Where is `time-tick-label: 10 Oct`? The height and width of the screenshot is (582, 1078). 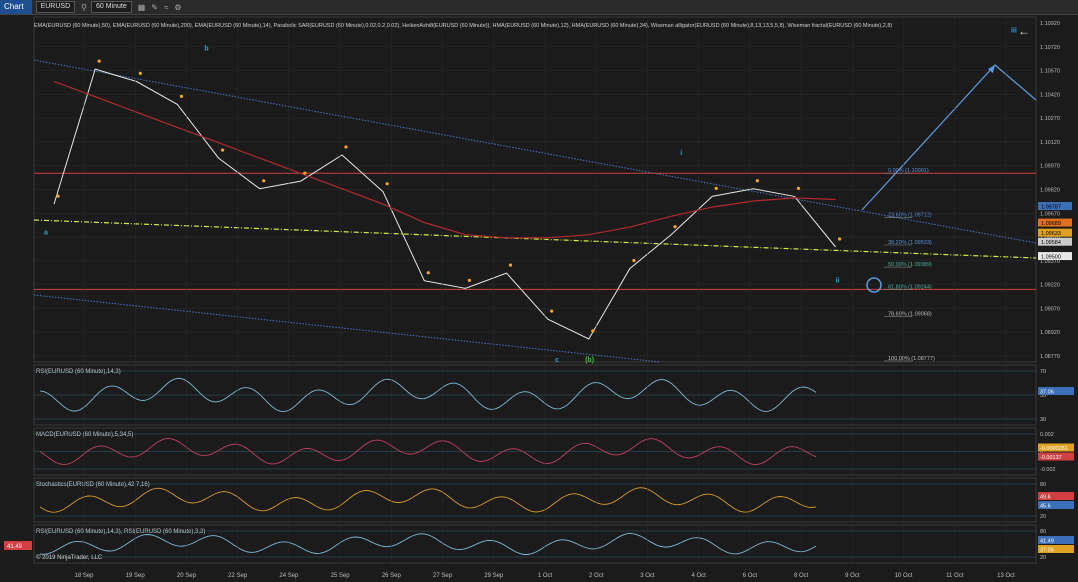
time-tick-label: 10 Oct is located at coordinates (904, 576).